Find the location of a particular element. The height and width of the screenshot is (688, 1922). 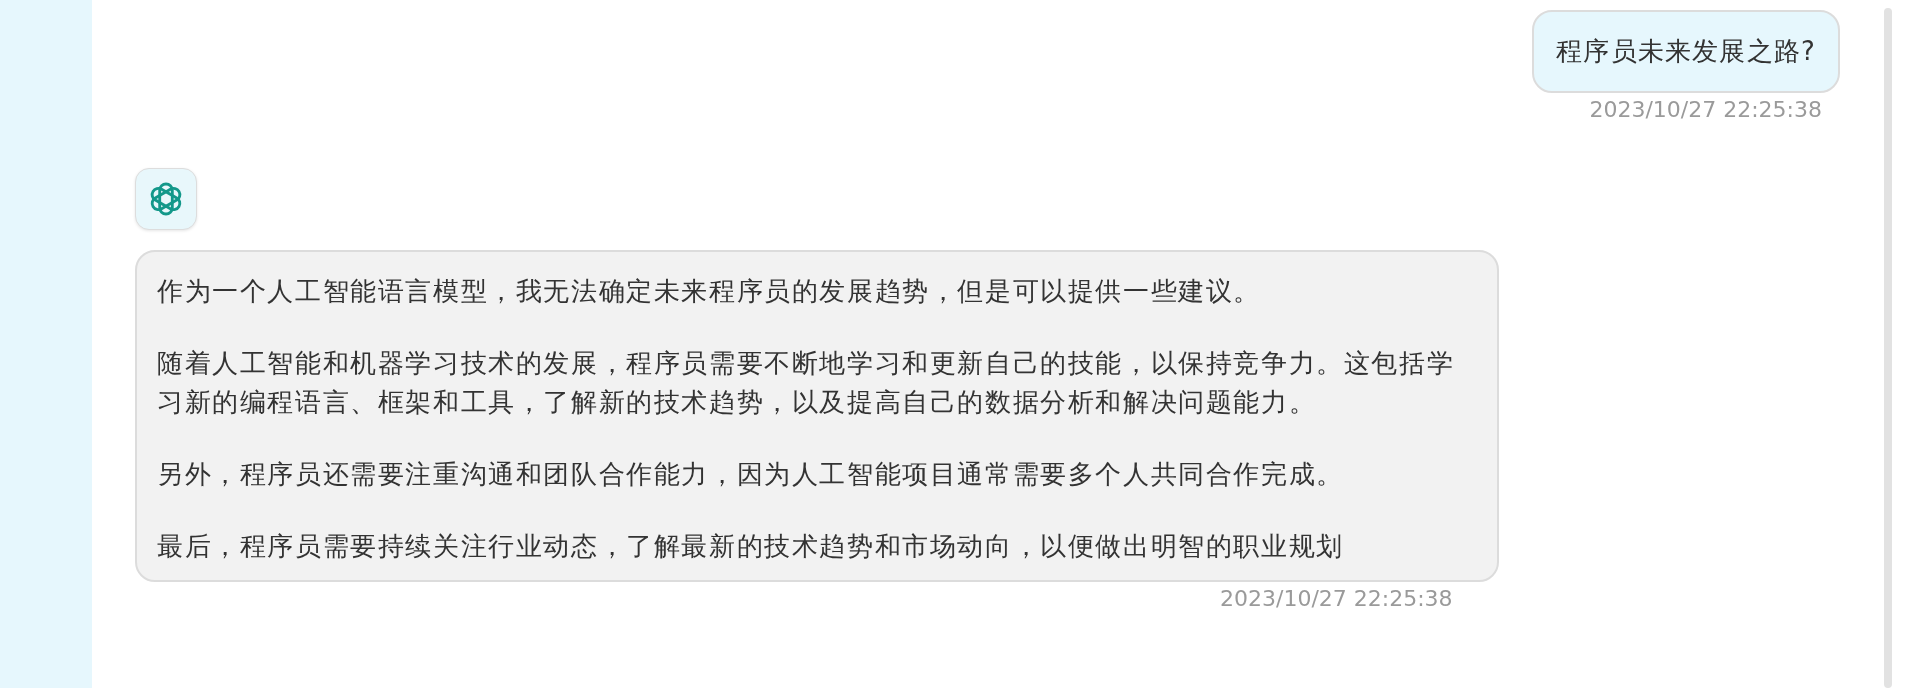

scrollbar-thumb is located at coordinates (1888, 348).